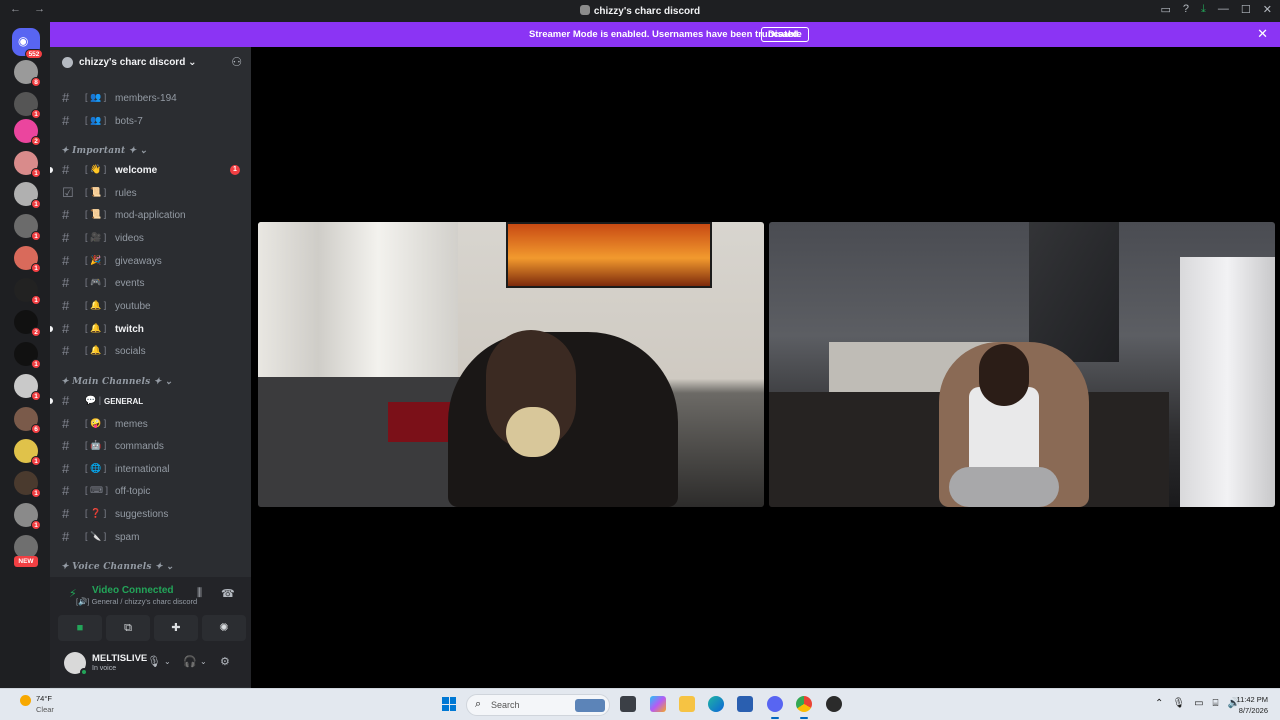 The width and height of the screenshot is (1280, 720). Describe the element at coordinates (176, 628) in the screenshot. I see `activities-button: ✚` at that location.